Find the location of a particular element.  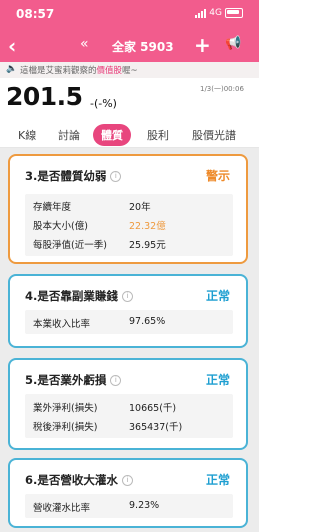

row-value: 365437(千) is located at coordinates (156, 427).